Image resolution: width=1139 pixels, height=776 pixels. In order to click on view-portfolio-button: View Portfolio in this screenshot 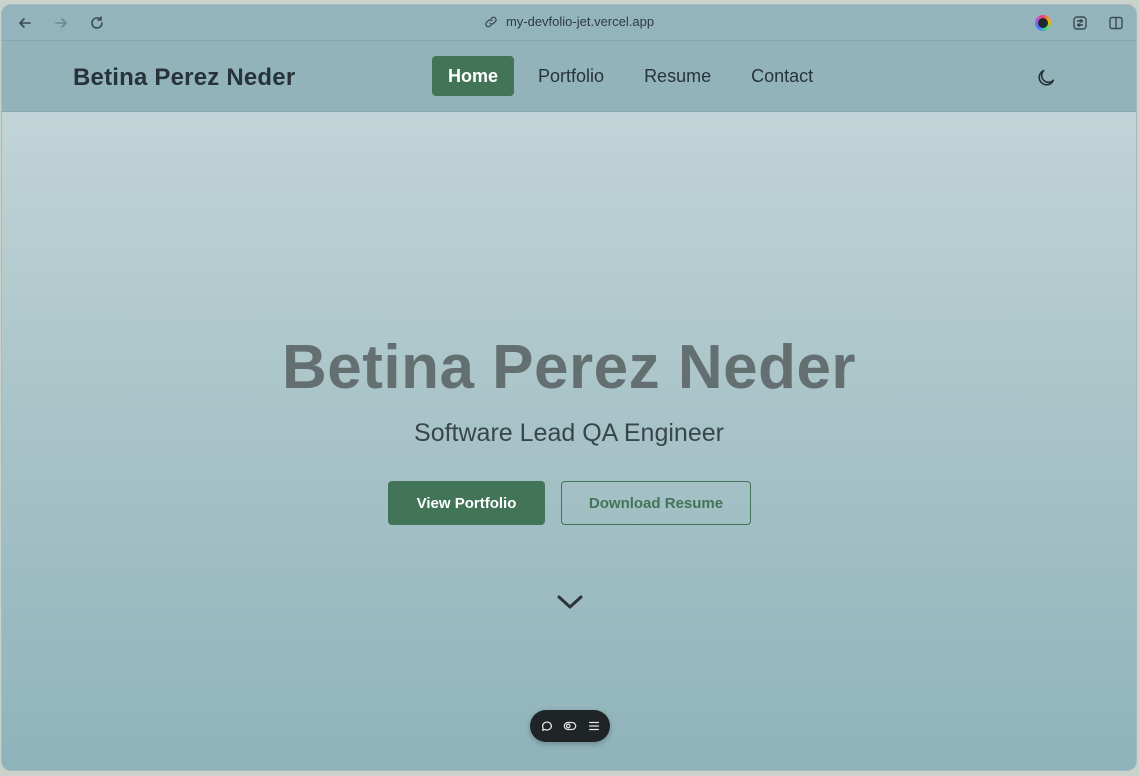, I will do `click(466, 503)`.